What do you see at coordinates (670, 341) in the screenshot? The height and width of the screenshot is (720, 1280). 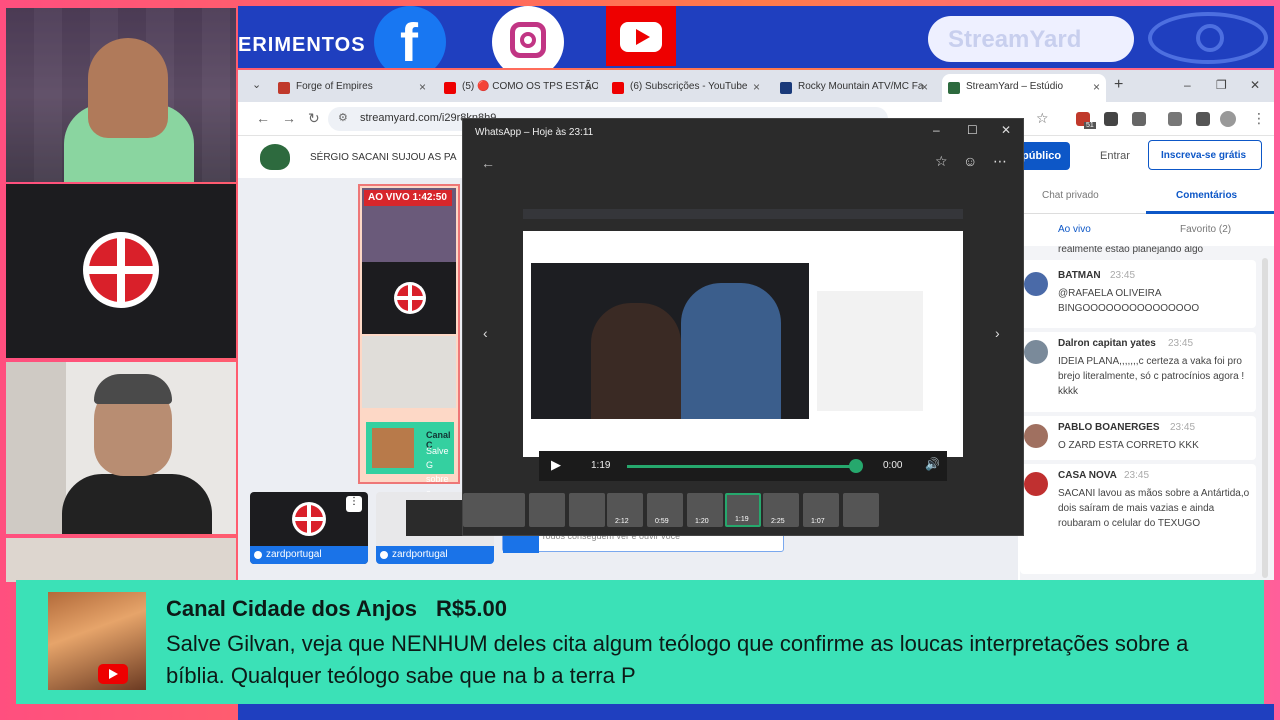 I see `inner-video` at bounding box center [670, 341].